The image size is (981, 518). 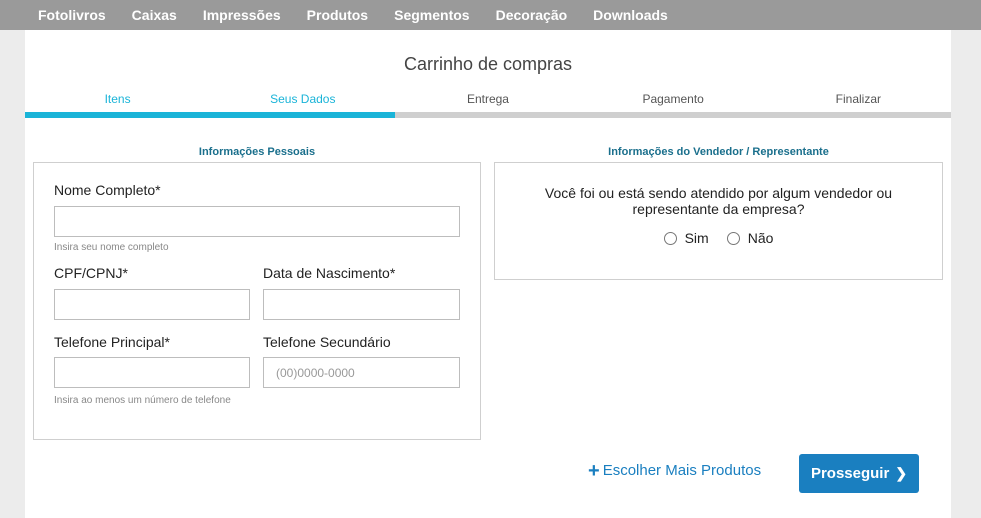 What do you see at coordinates (718, 152) in the screenshot?
I see `seller-section-title: Informações do Vendedor / Representante` at bounding box center [718, 152].